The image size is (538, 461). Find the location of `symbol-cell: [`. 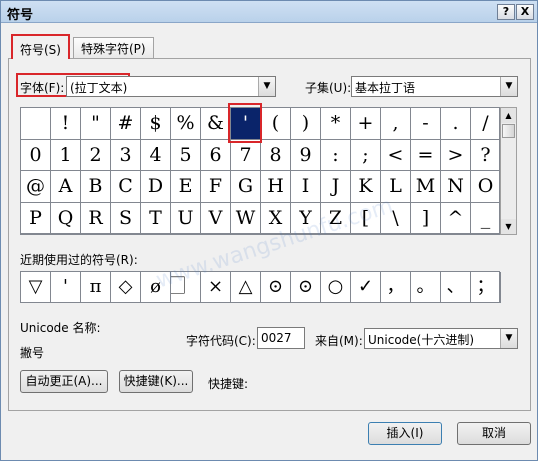

symbol-cell: [ is located at coordinates (366, 218).